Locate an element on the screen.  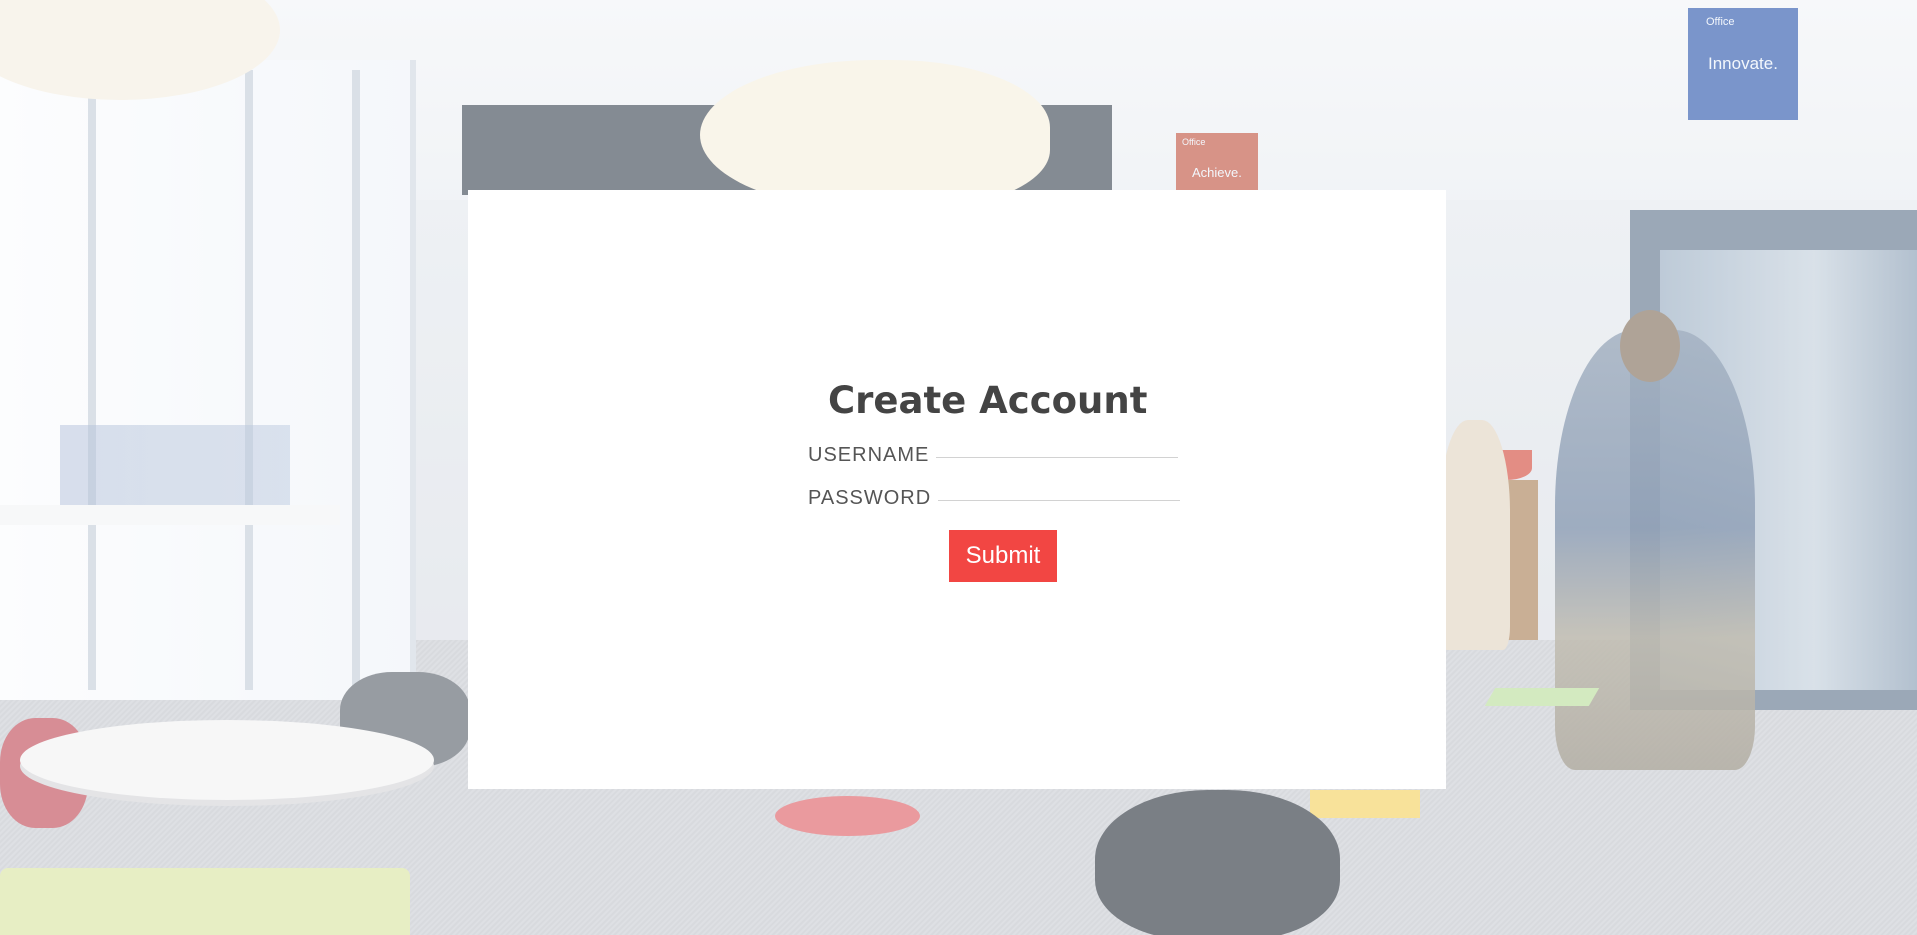
username-label: USERNAME is located at coordinates (869, 455).